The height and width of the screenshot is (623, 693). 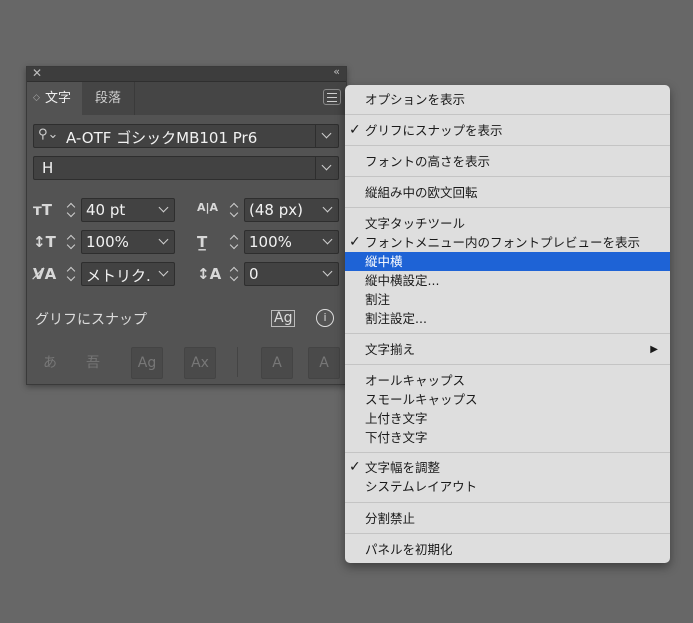 I want to click on collapse-icon: ‹‹, so click(x=336, y=71).